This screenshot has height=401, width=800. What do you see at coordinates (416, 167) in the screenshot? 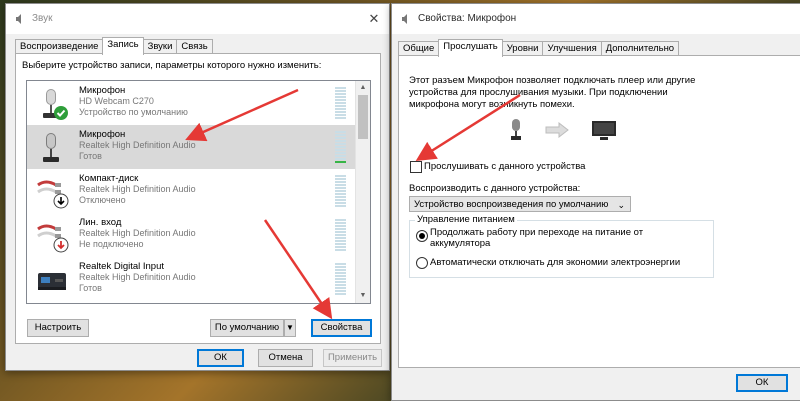
I see `listen-checkbox` at bounding box center [416, 167].